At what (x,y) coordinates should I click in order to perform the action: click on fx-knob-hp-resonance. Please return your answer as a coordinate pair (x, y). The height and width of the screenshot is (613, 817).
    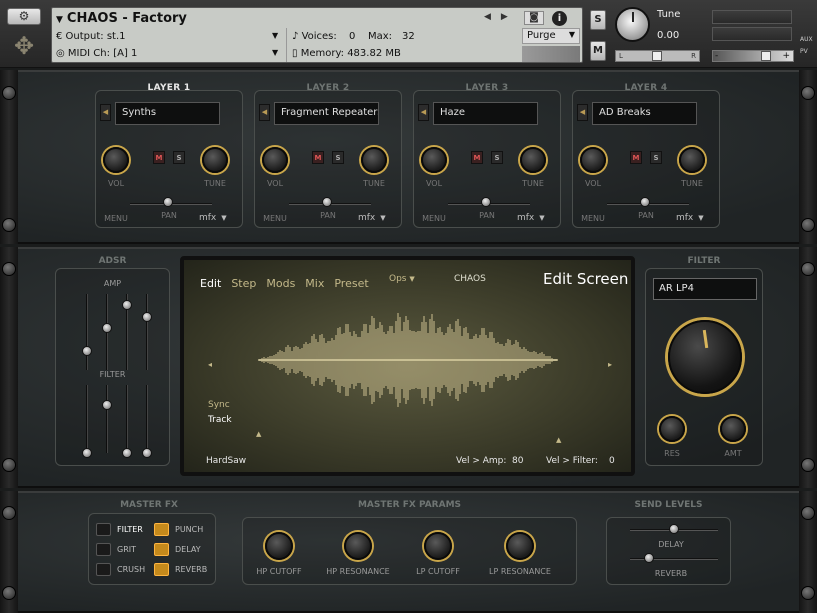
    Looking at the image, I should click on (358, 546).